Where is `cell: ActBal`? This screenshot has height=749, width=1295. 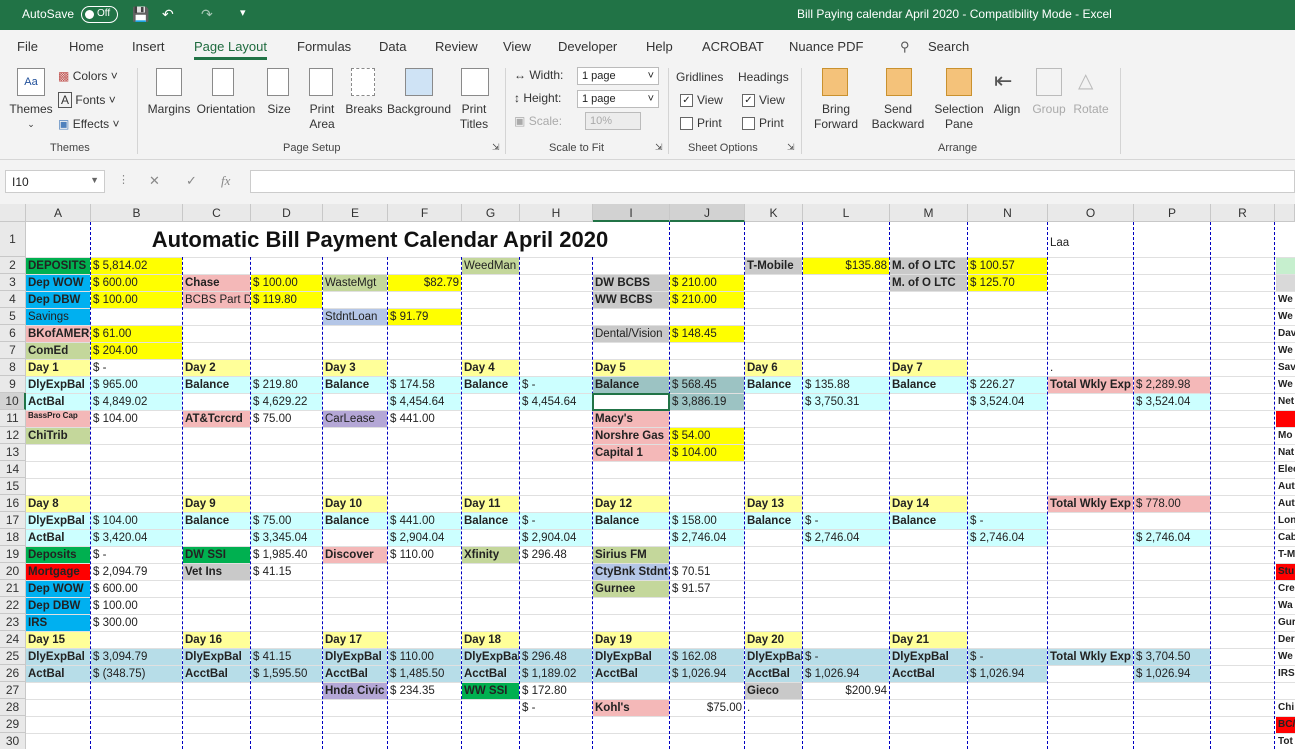
cell: ActBal is located at coordinates (58, 402).